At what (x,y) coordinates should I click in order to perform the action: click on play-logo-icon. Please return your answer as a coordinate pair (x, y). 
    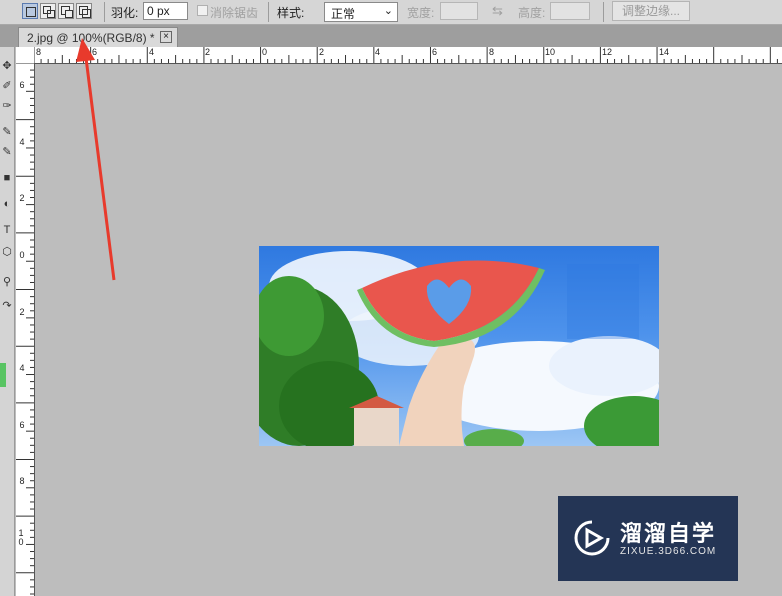
    Looking at the image, I should click on (592, 538).